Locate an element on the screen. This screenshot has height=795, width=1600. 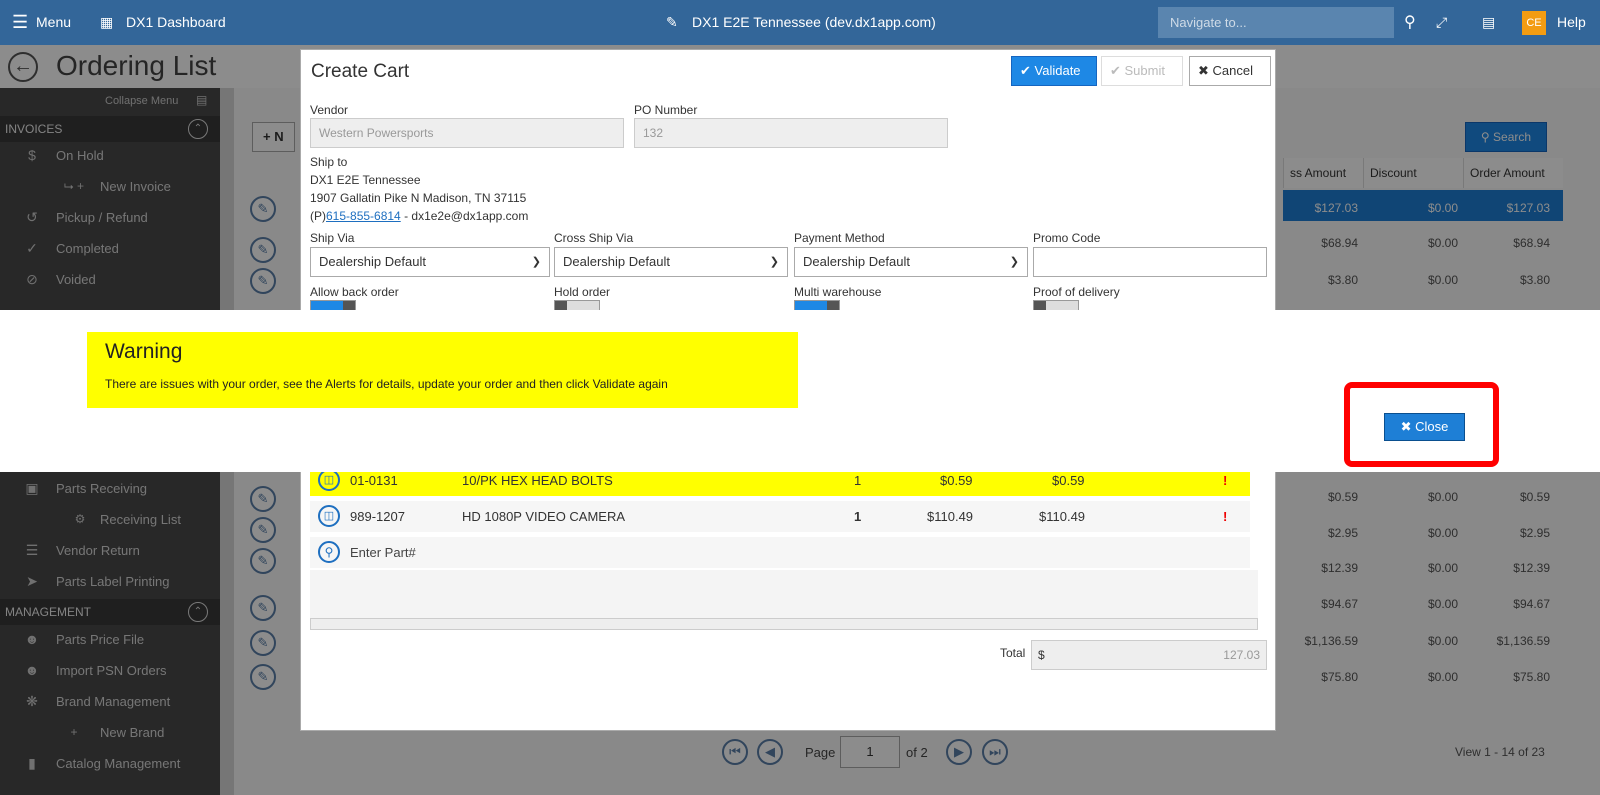
proof-of-delivery-label: Proof of delivery is located at coordinates (1076, 292).